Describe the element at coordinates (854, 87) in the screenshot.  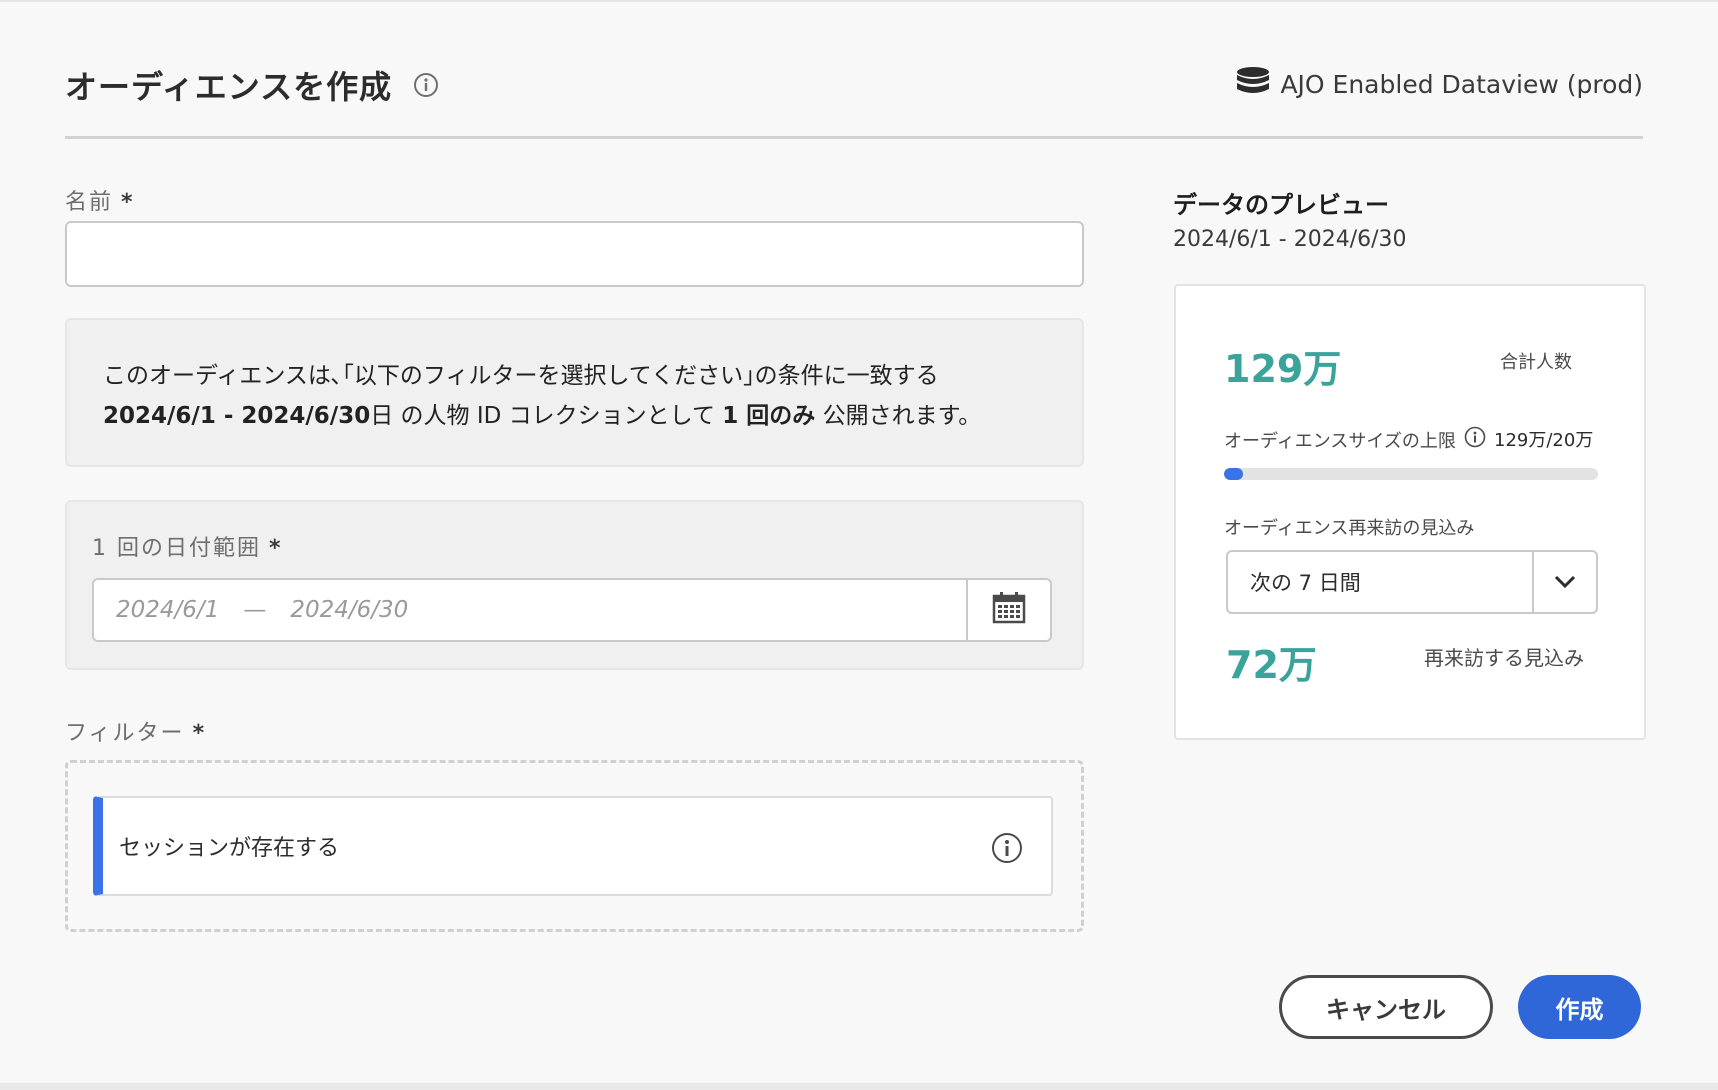
I see `dialog-header: オーディエンスを作成 AJO Enabled Dataview (prod)` at that location.